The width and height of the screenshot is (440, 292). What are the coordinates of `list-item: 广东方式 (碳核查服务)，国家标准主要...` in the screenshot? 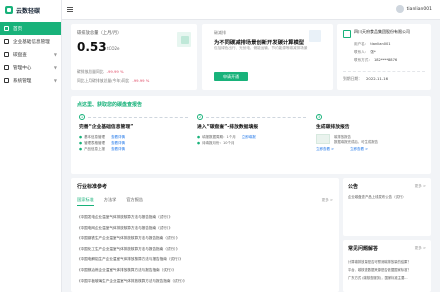 It's located at (388, 278).